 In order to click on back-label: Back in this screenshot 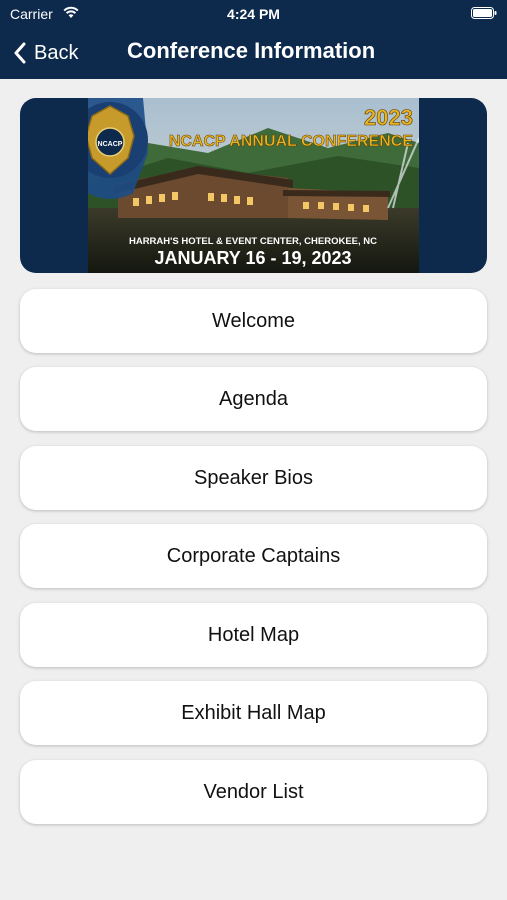, I will do `click(56, 52)`.